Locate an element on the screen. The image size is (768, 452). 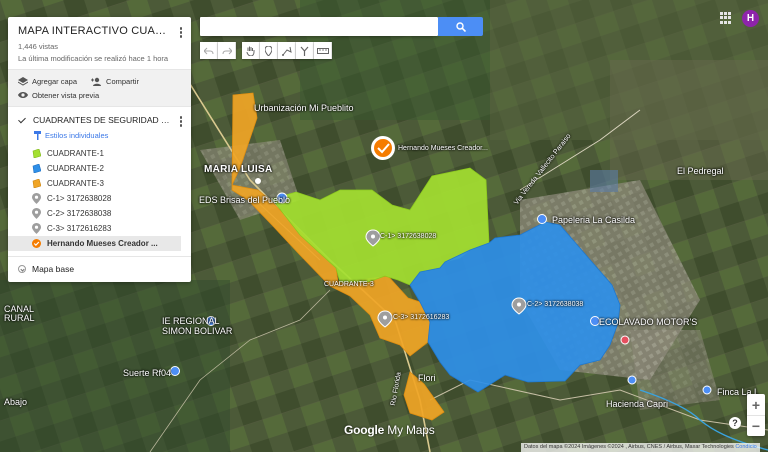
label-simon: SIMON BOLIVAR is located at coordinates (197, 331).